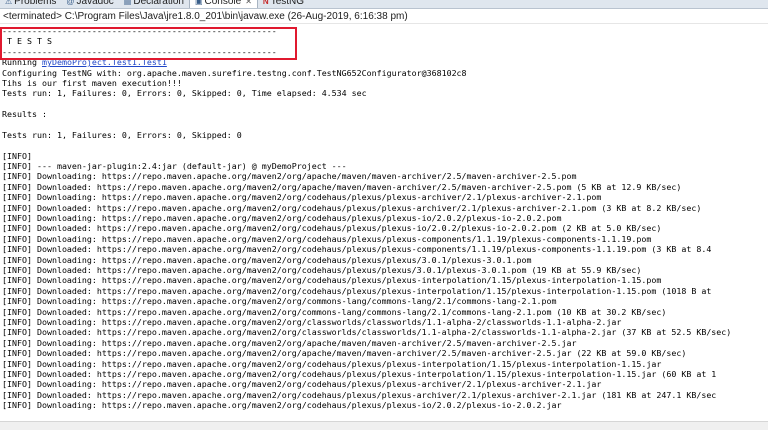 This screenshot has width=768, height=430. I want to click on console-line: T E S T S, so click(27, 41).